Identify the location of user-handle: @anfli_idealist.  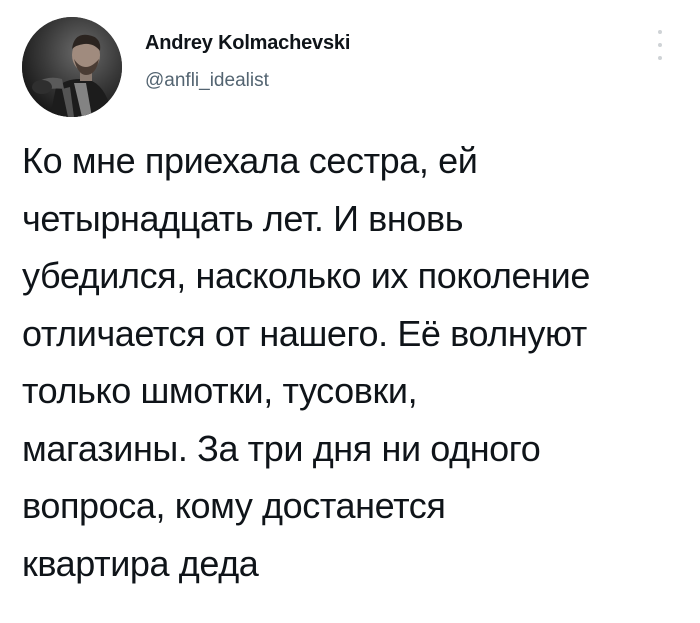
(247, 81).